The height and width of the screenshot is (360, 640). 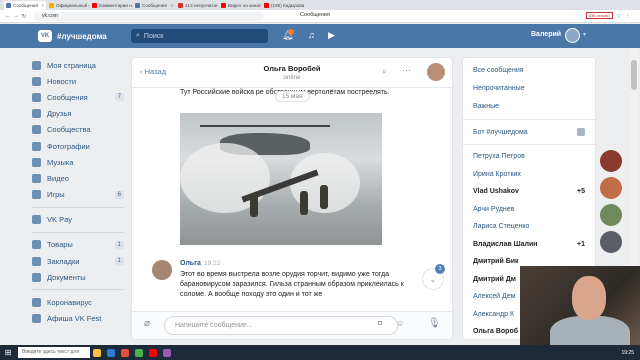 I want to click on tab-label: Официальный сайт Мар, so click(x=72, y=5).